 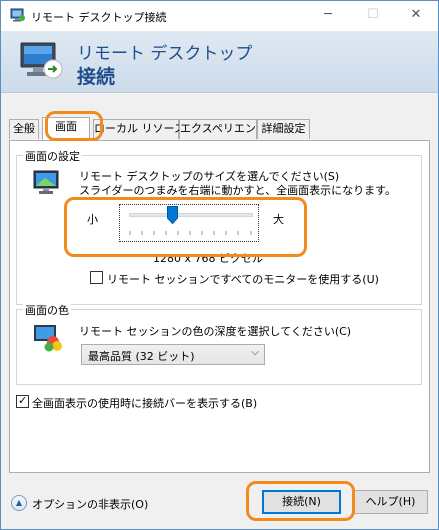 I want to click on tab-experience: エクスペリエンス, so click(x=223, y=129).